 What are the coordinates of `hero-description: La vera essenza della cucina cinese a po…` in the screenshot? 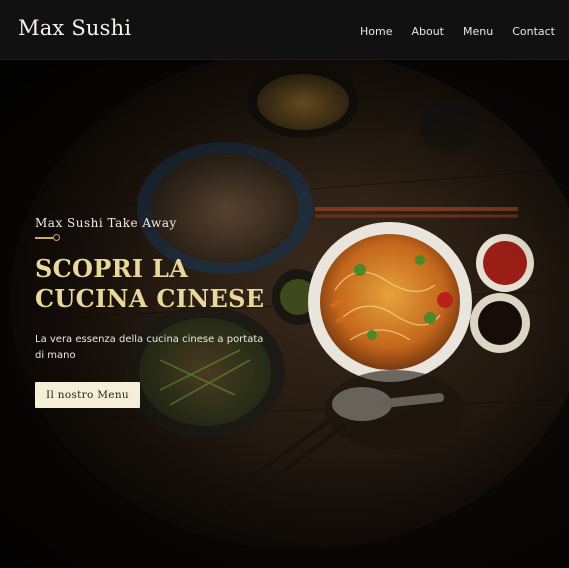 It's located at (149, 347).